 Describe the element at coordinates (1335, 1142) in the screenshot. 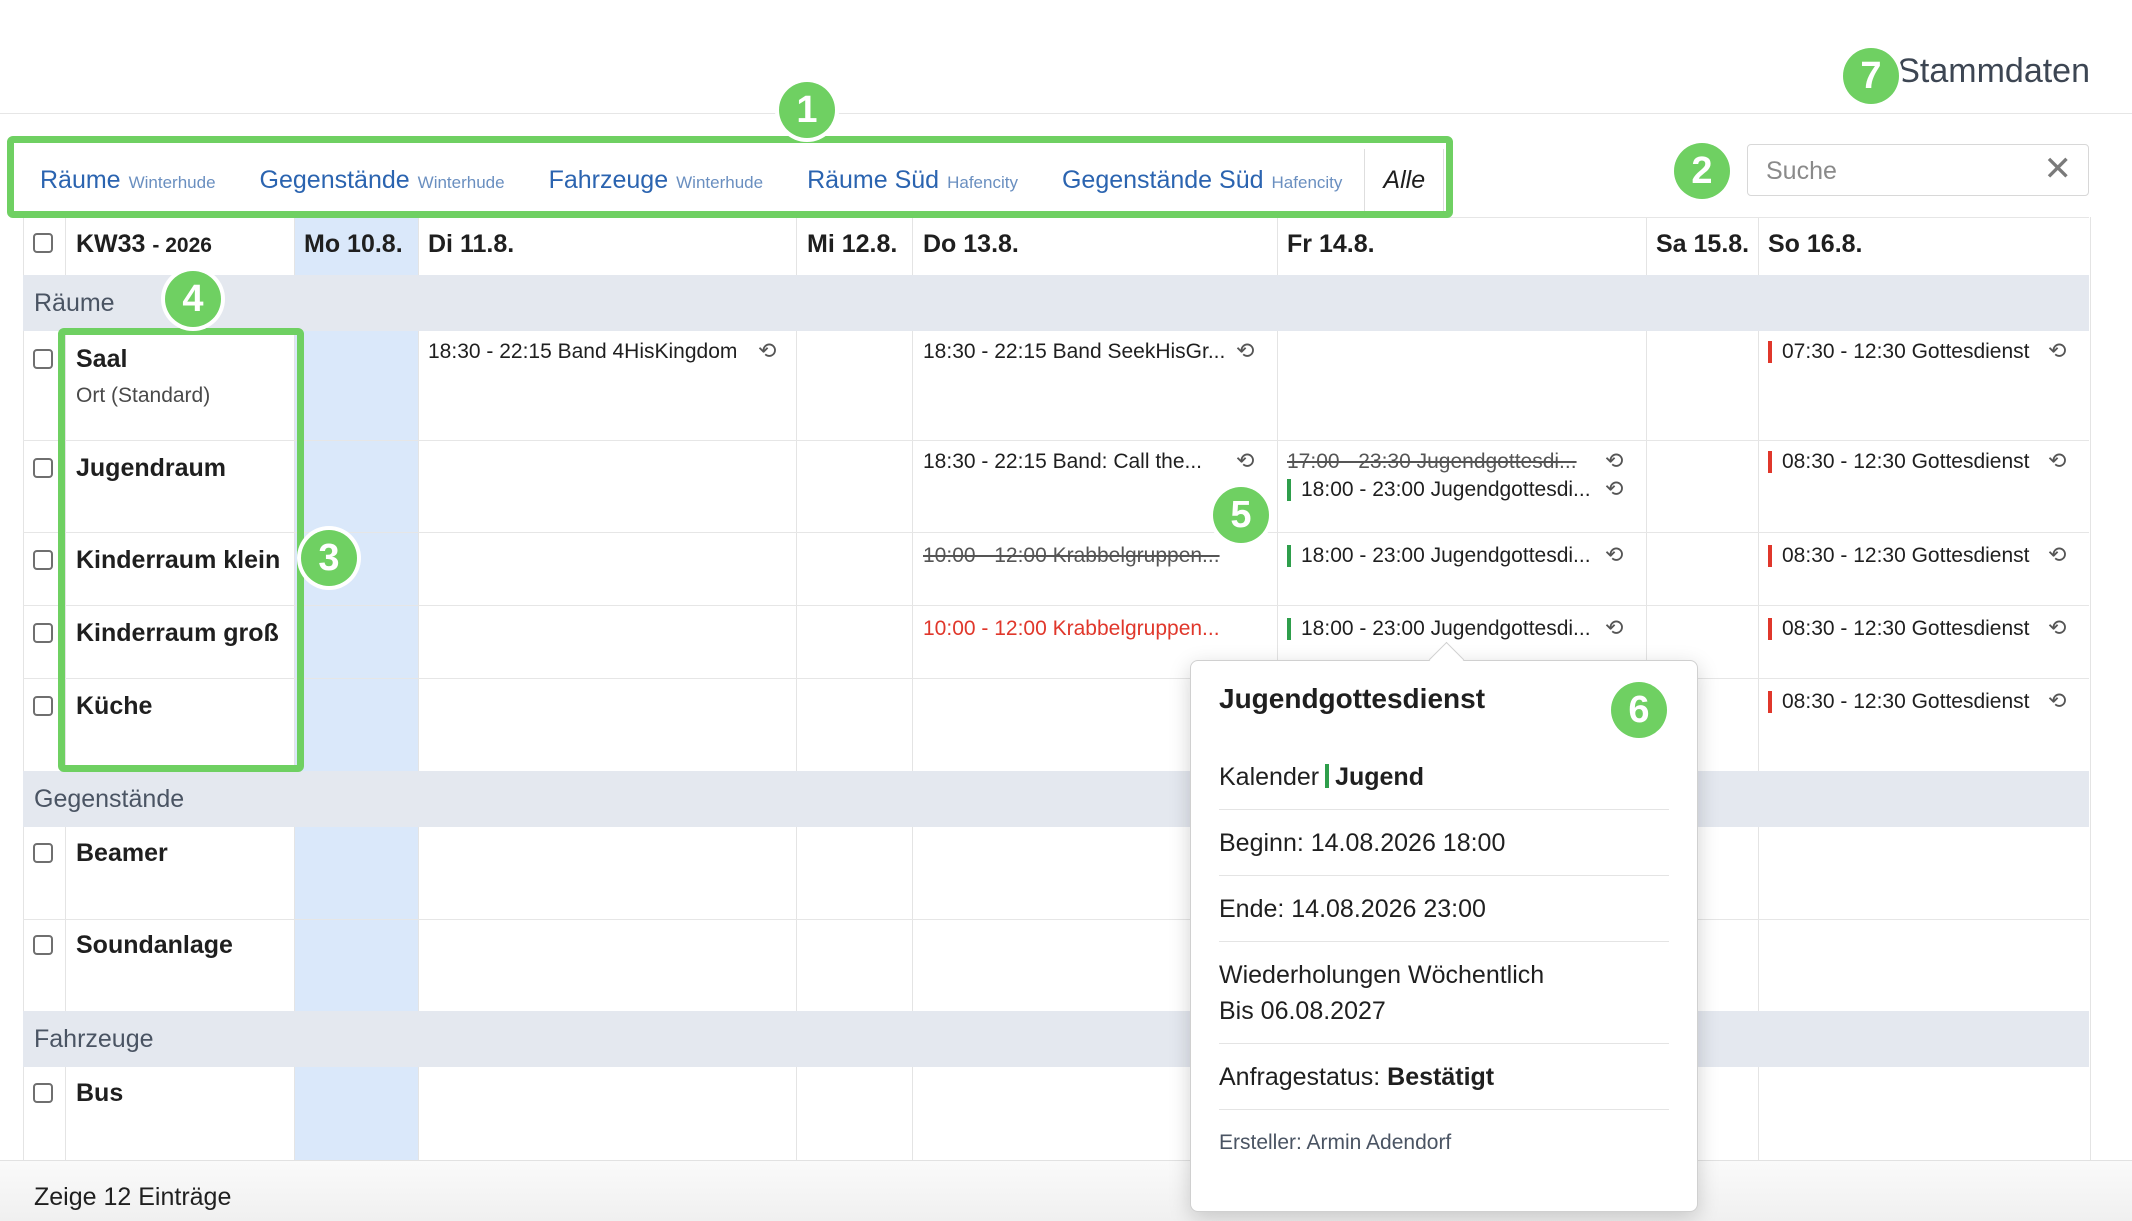

I see `popup-creator: Ersteller: Armin Adendorf` at that location.